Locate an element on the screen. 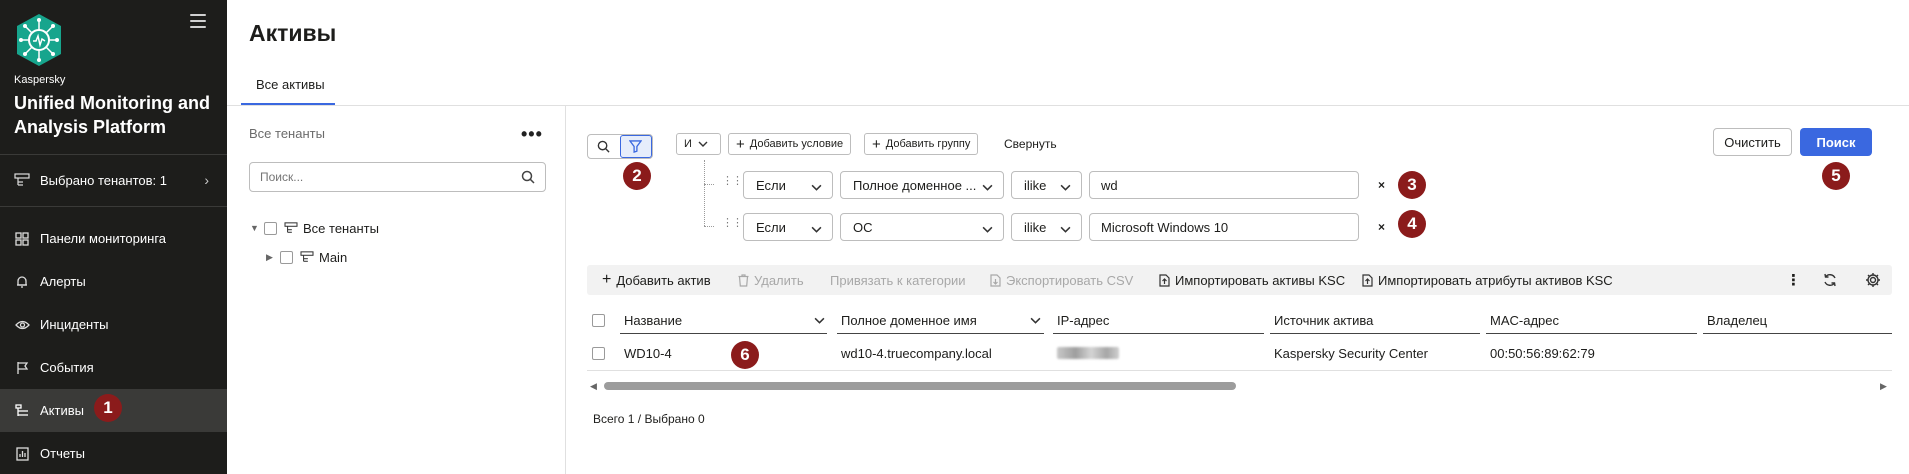 The image size is (1909, 474). logic-operator-select: И is located at coordinates (698, 144).